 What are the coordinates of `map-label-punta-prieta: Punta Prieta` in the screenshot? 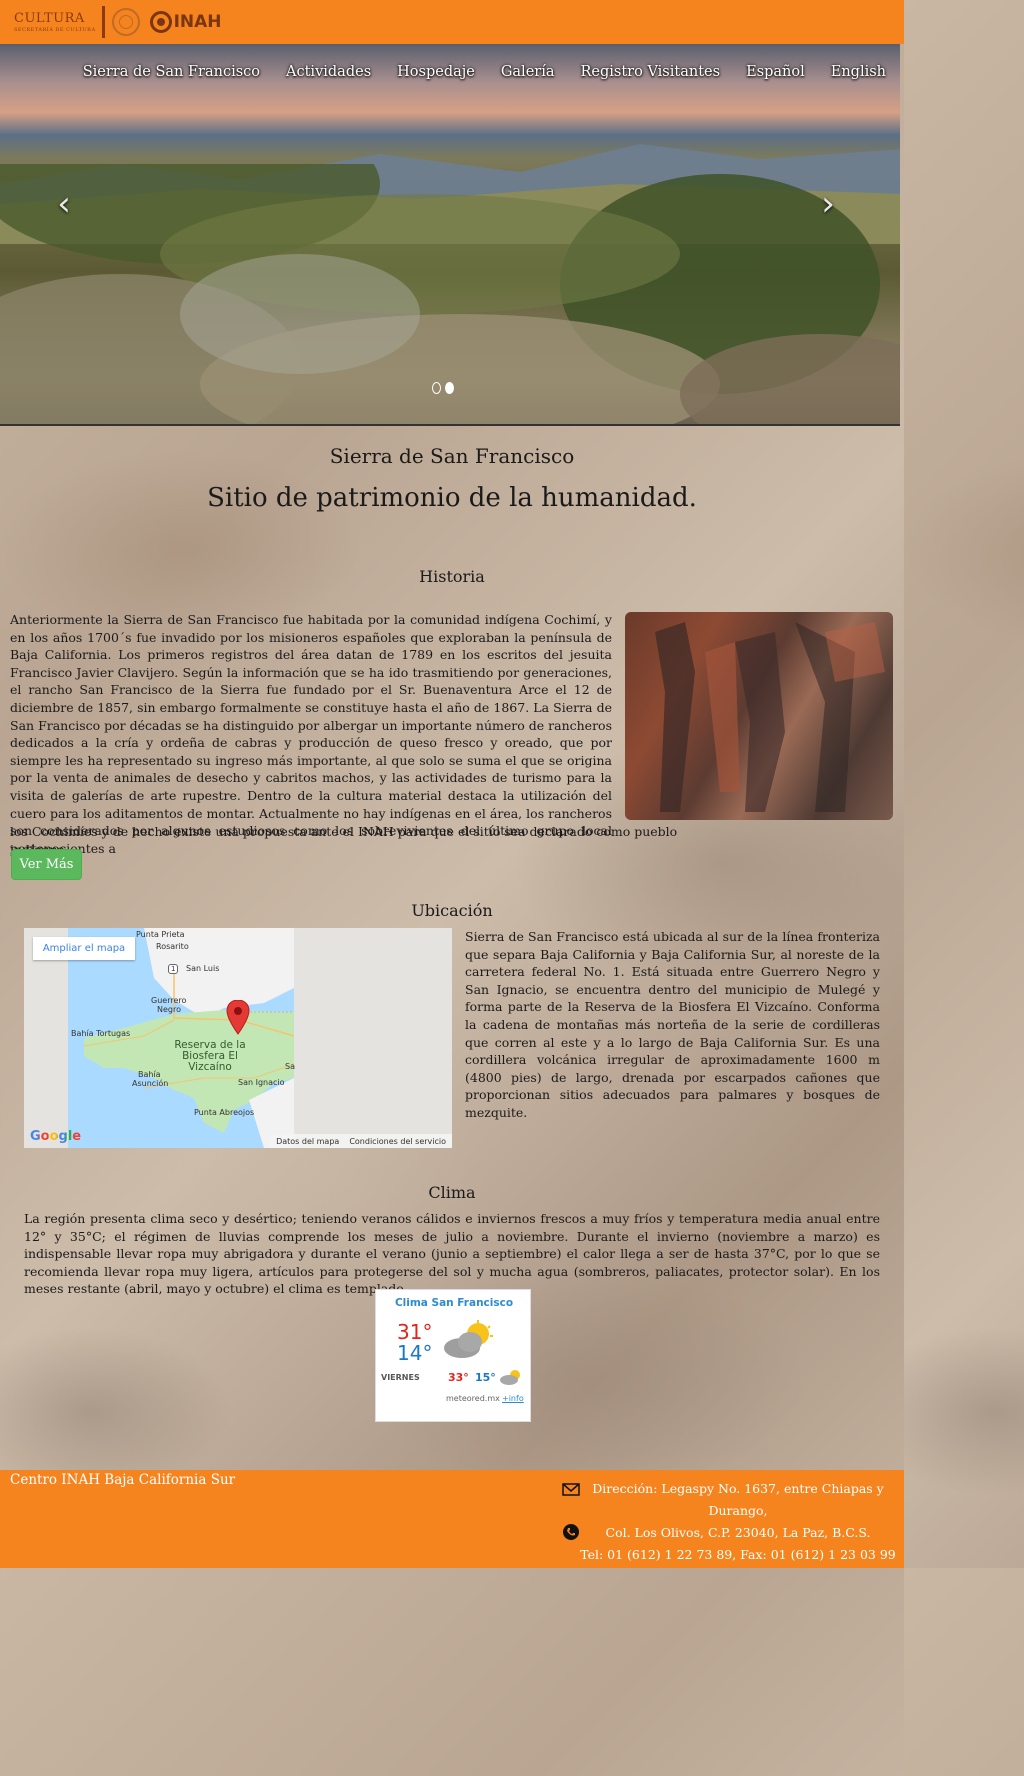 It's located at (160, 934).